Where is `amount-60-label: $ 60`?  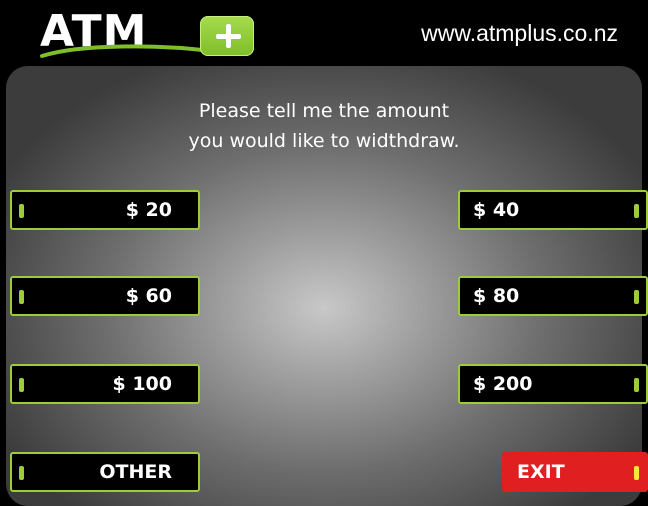
amount-60-label: $ 60 is located at coordinates (148, 296).